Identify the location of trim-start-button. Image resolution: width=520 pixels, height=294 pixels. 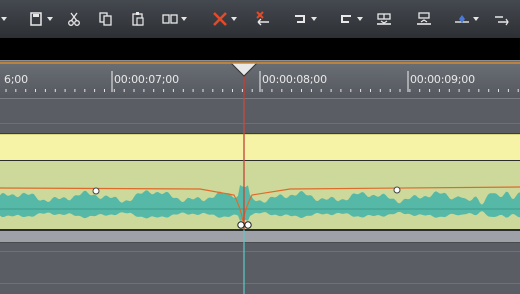
(300, 19).